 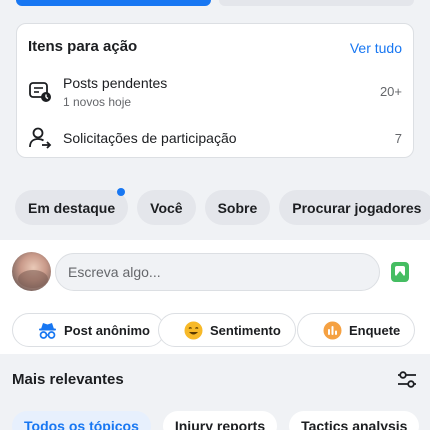 What do you see at coordinates (68, 379) in the screenshot?
I see `sort-title: Mais relevantes` at bounding box center [68, 379].